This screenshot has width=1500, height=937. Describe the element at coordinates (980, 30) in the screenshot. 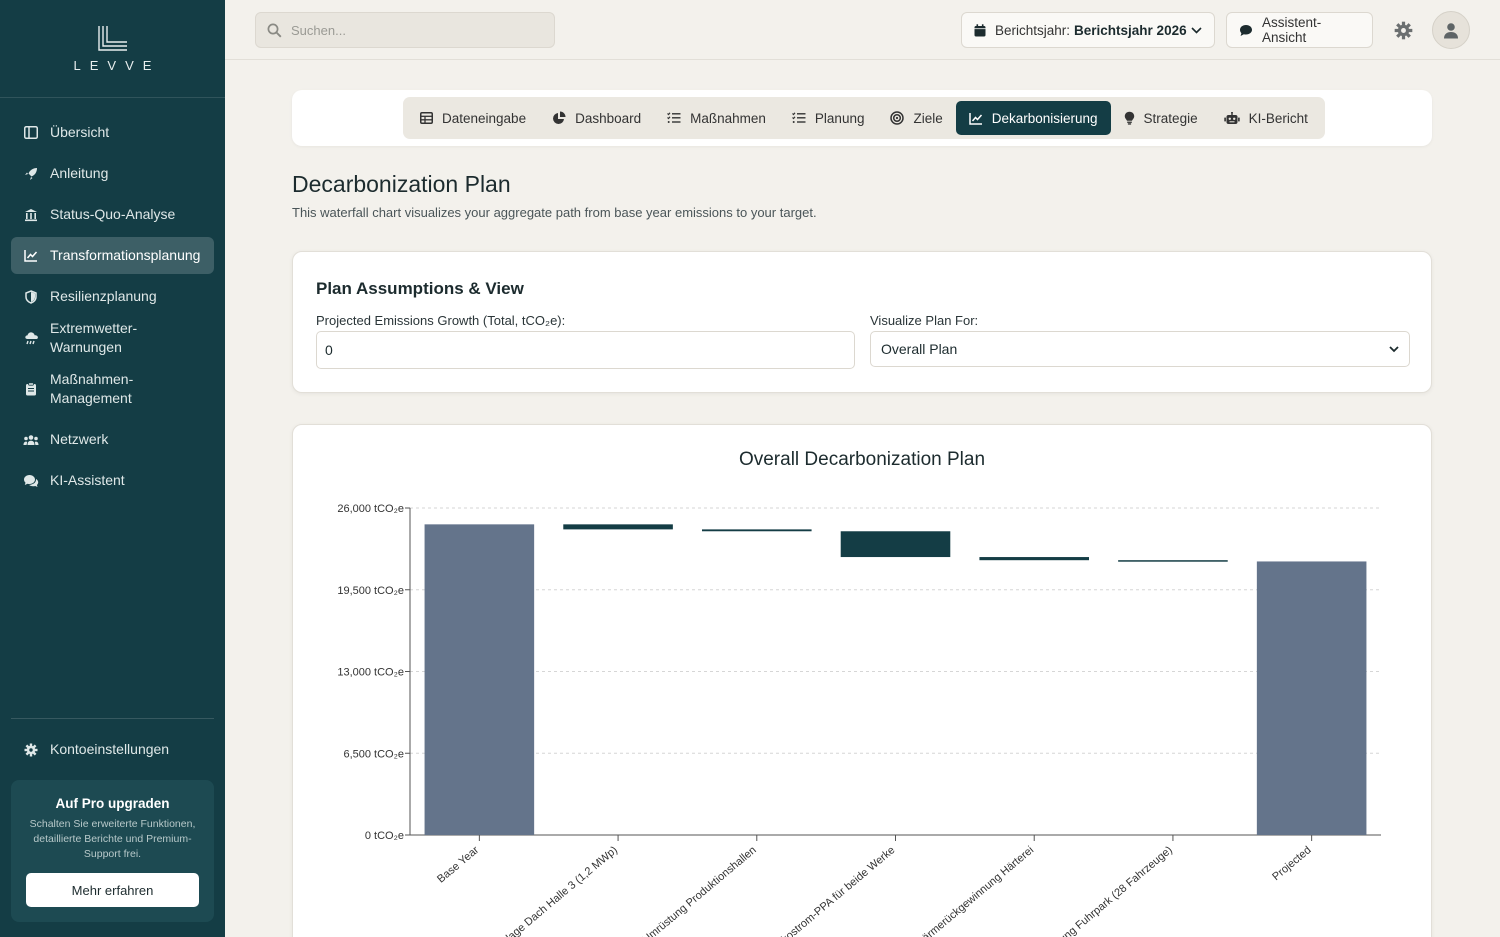

I see `calendar-icon` at that location.